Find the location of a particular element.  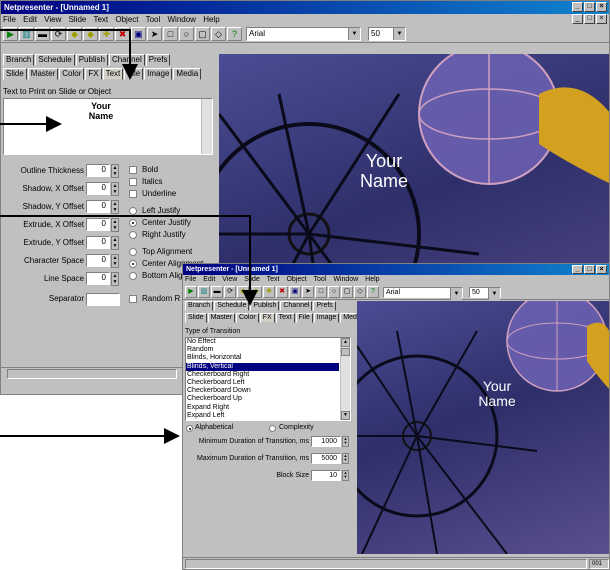

underline-checkbox is located at coordinates (133, 194).